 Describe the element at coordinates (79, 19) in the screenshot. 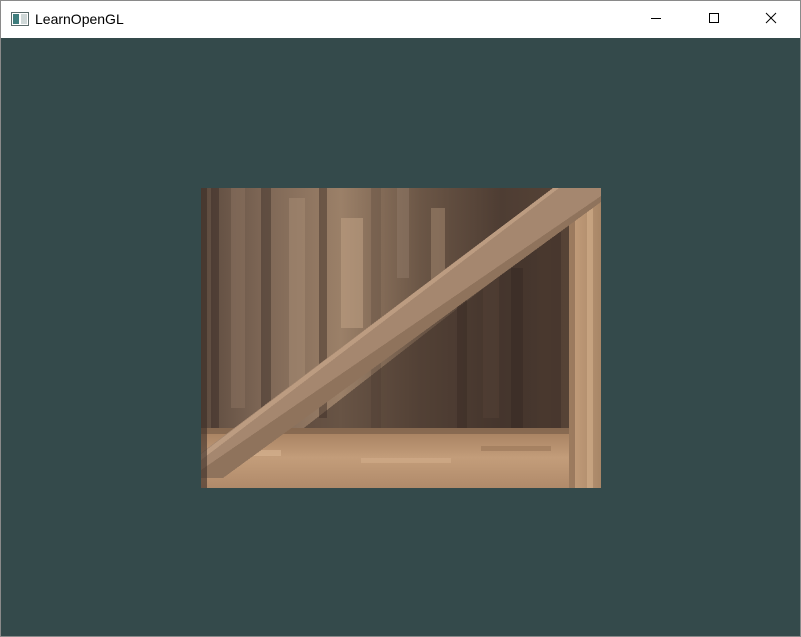

I see `window-title: LearnOpenGL` at that location.